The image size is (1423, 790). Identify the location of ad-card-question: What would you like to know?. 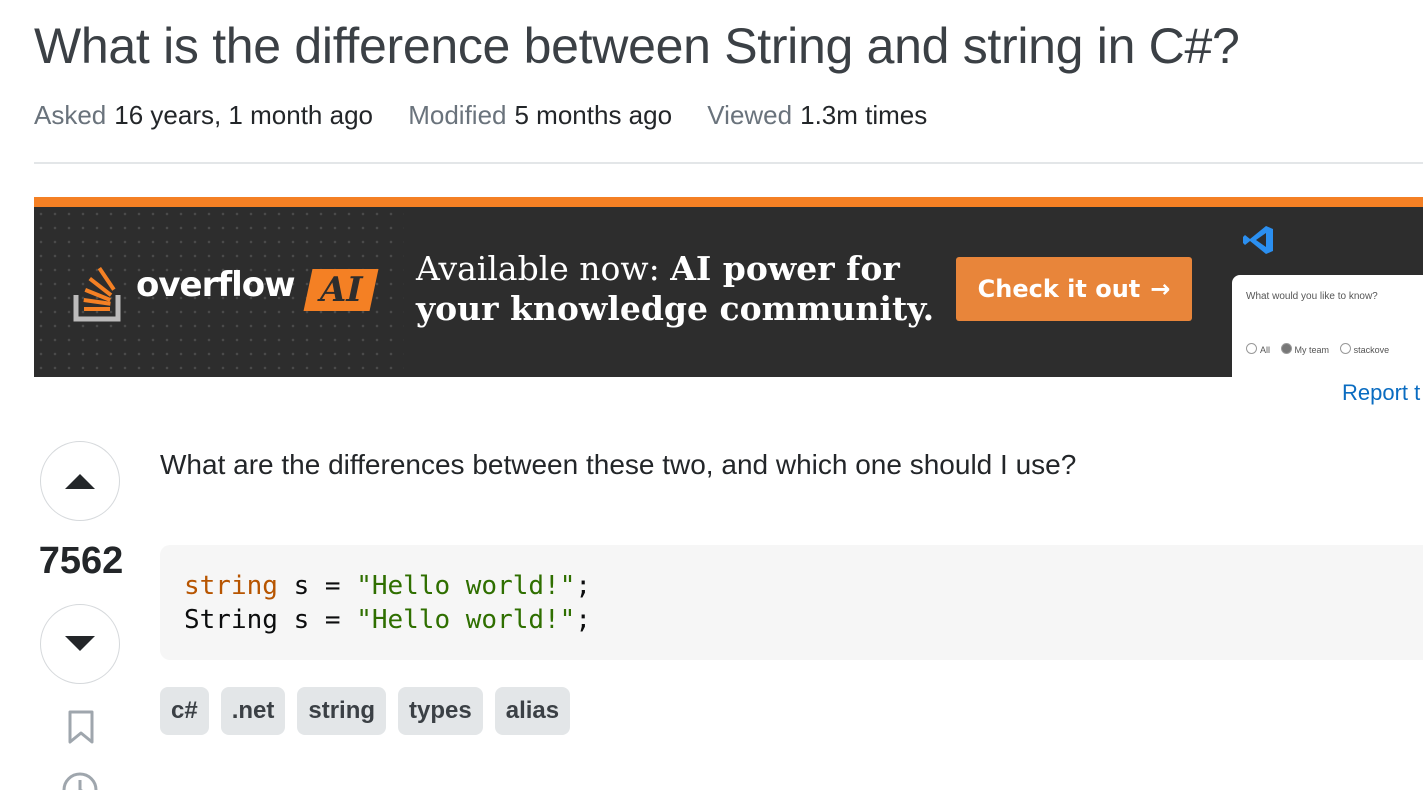
(1312, 296).